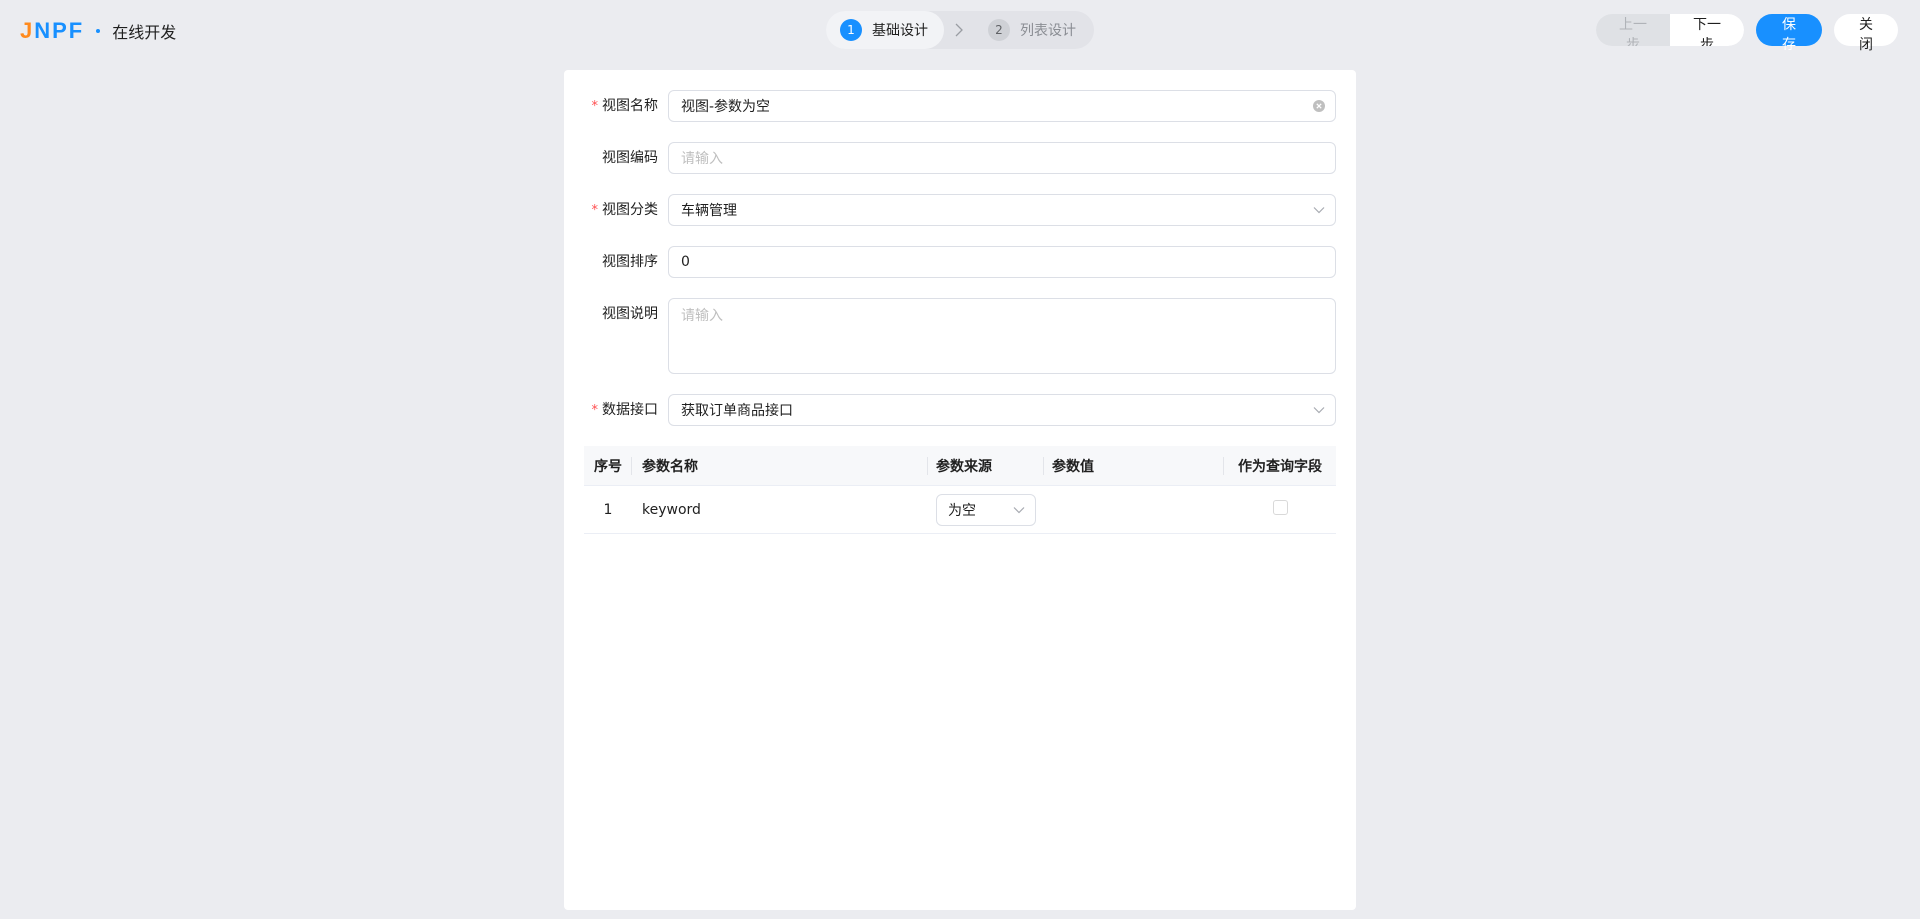 The height and width of the screenshot is (919, 1920). Describe the element at coordinates (999, 30) in the screenshot. I see `step-number-2: 2` at that location.